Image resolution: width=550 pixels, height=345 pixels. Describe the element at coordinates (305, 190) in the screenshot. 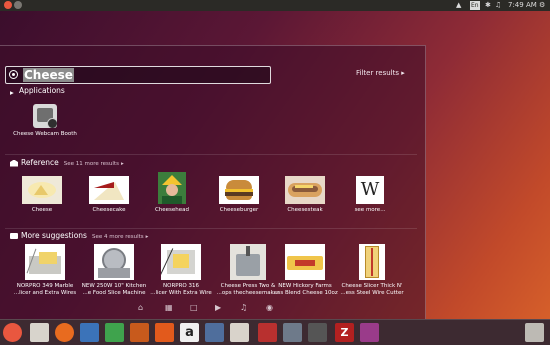

I see `cheesesteak-thumbnail` at that location.